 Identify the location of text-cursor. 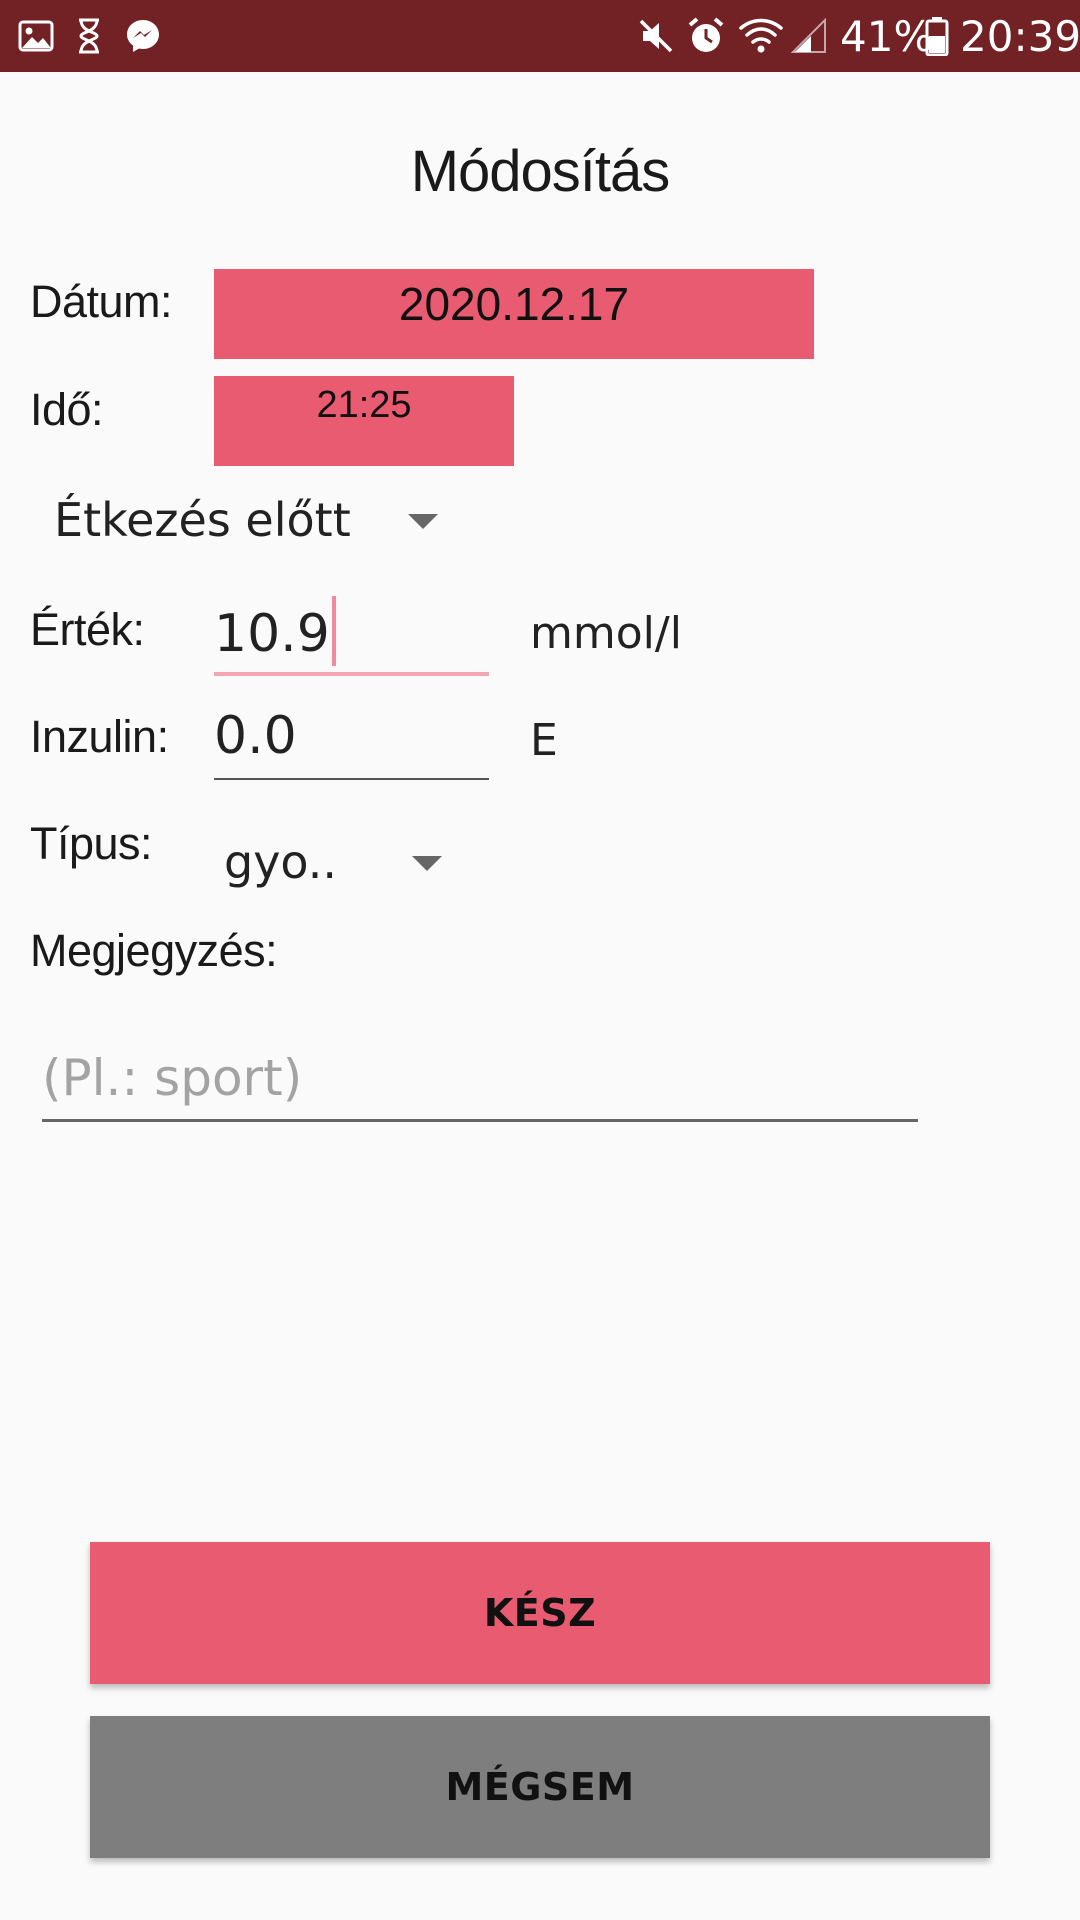
(333, 631).